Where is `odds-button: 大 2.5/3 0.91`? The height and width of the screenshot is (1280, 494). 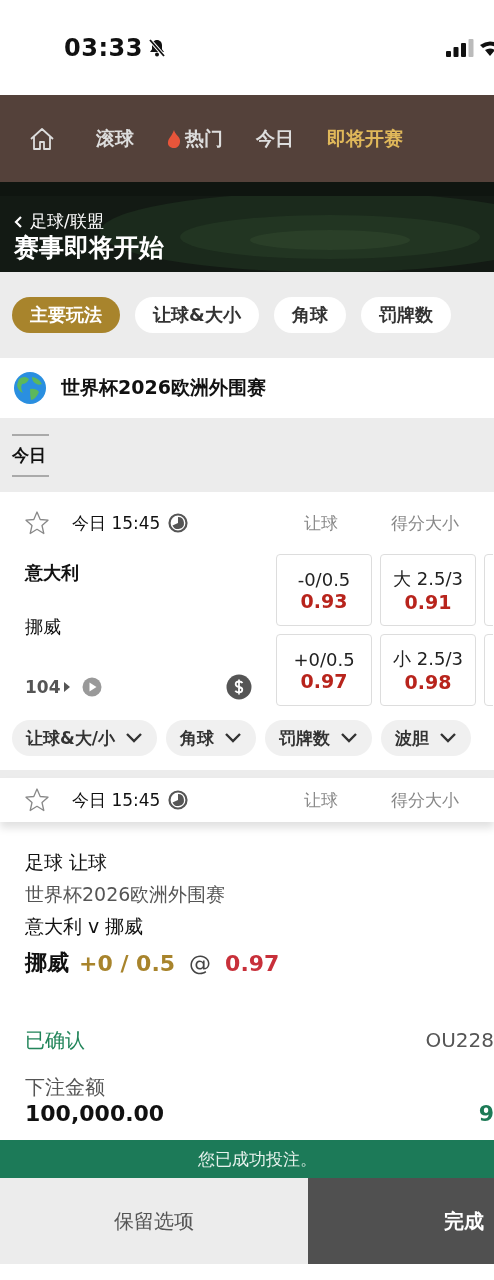 odds-button: 大 2.5/3 0.91 is located at coordinates (428, 590).